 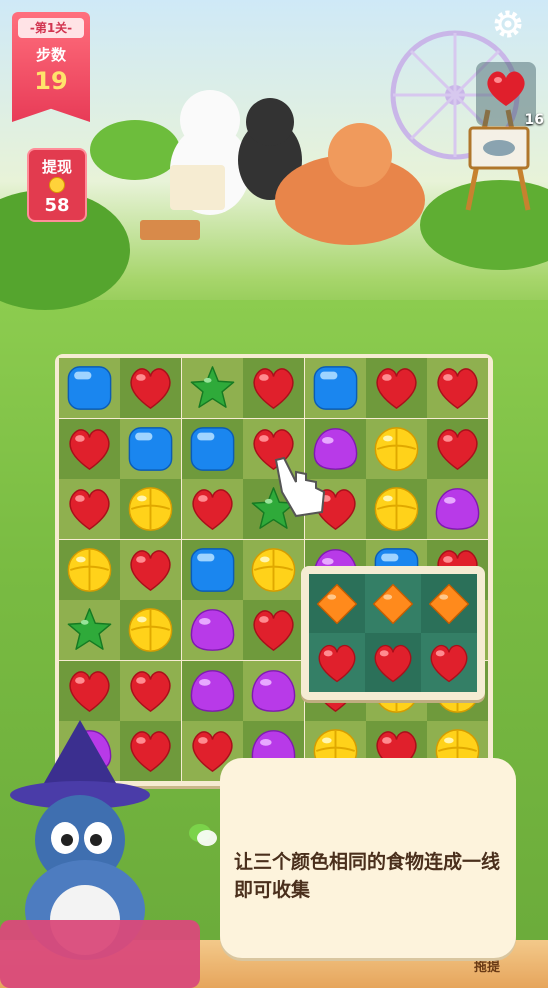 What do you see at coordinates (300, 487) in the screenshot?
I see `tutorial-hand-icon` at bounding box center [300, 487].